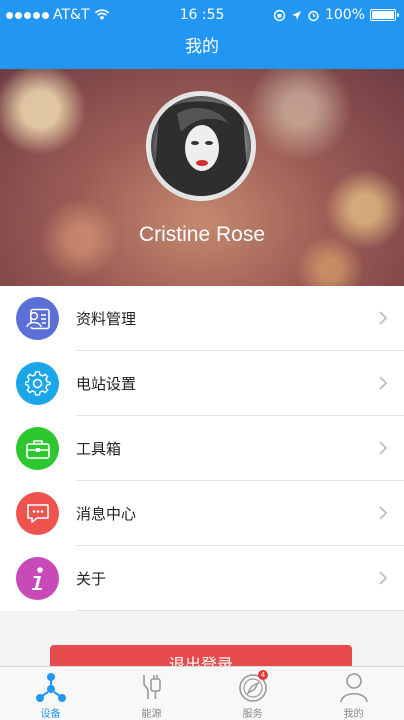  What do you see at coordinates (202, 234) in the screenshot?
I see `user-name: Cristine Rose` at bounding box center [202, 234].